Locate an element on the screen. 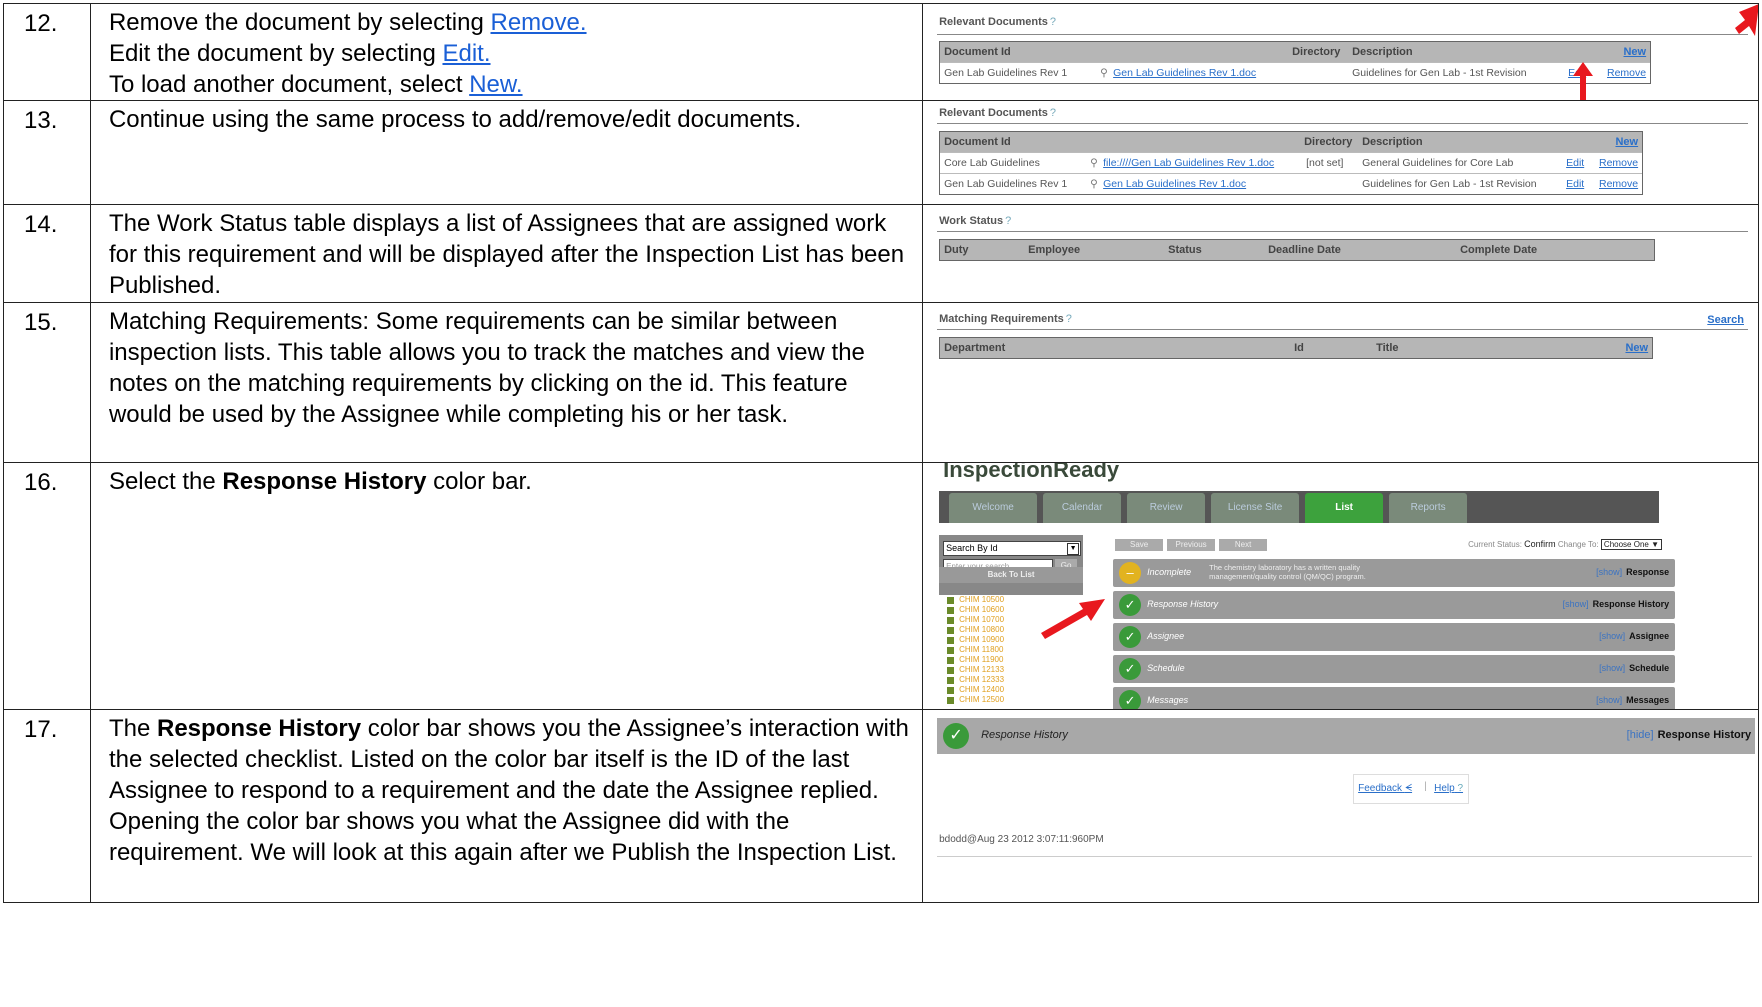 This screenshot has width=1762, height=1007. feedback-help-box: Feedback ᗕ | Help ? is located at coordinates (1411, 789).